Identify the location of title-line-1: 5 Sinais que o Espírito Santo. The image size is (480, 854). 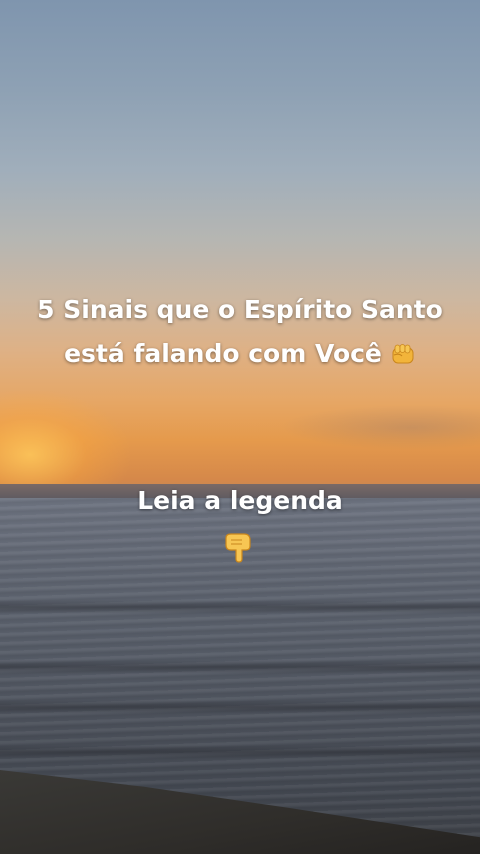
(240, 309).